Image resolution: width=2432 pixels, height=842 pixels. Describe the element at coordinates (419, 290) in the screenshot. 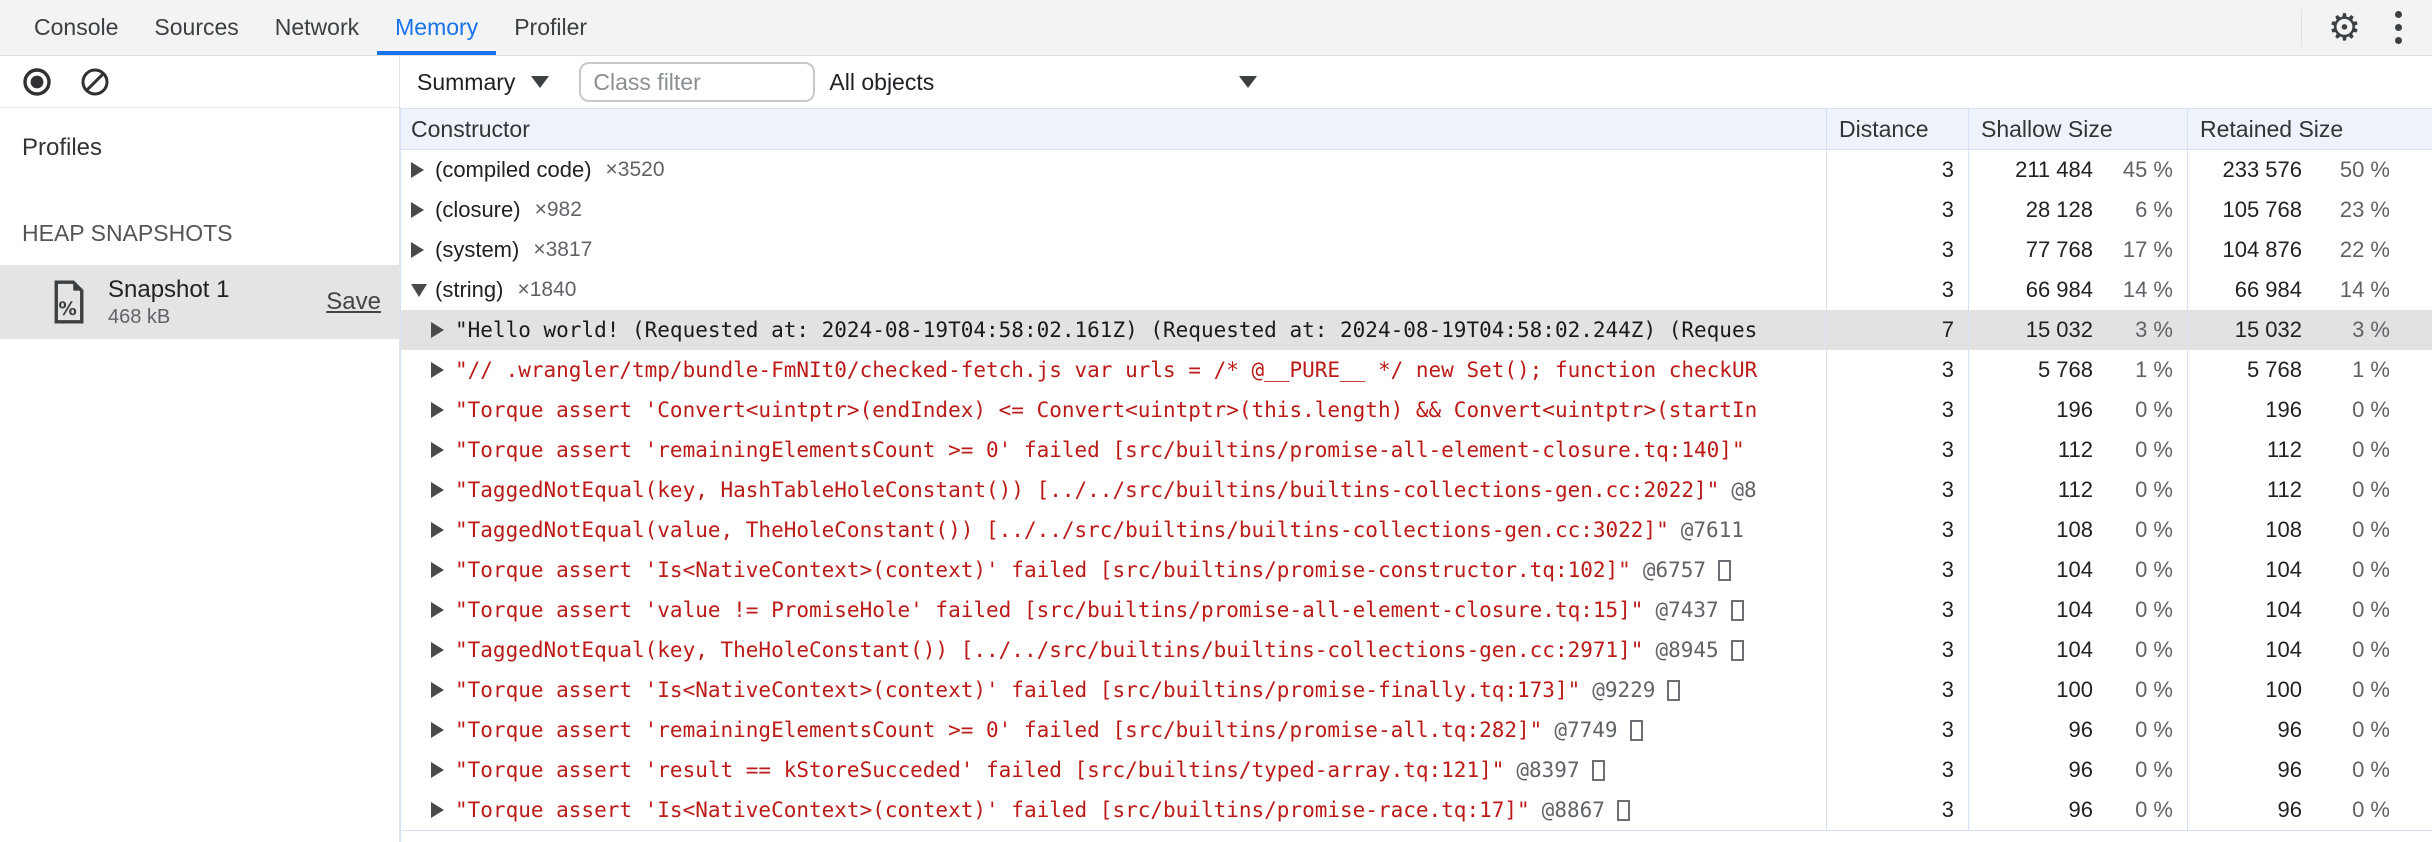

I see `triangle-down-icon` at that location.